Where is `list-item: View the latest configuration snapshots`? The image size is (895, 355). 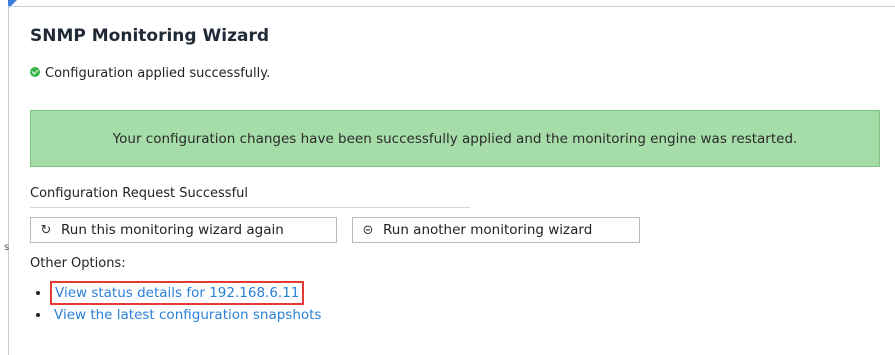 list-item: View the latest configuration snapshots is located at coordinates (175, 315).